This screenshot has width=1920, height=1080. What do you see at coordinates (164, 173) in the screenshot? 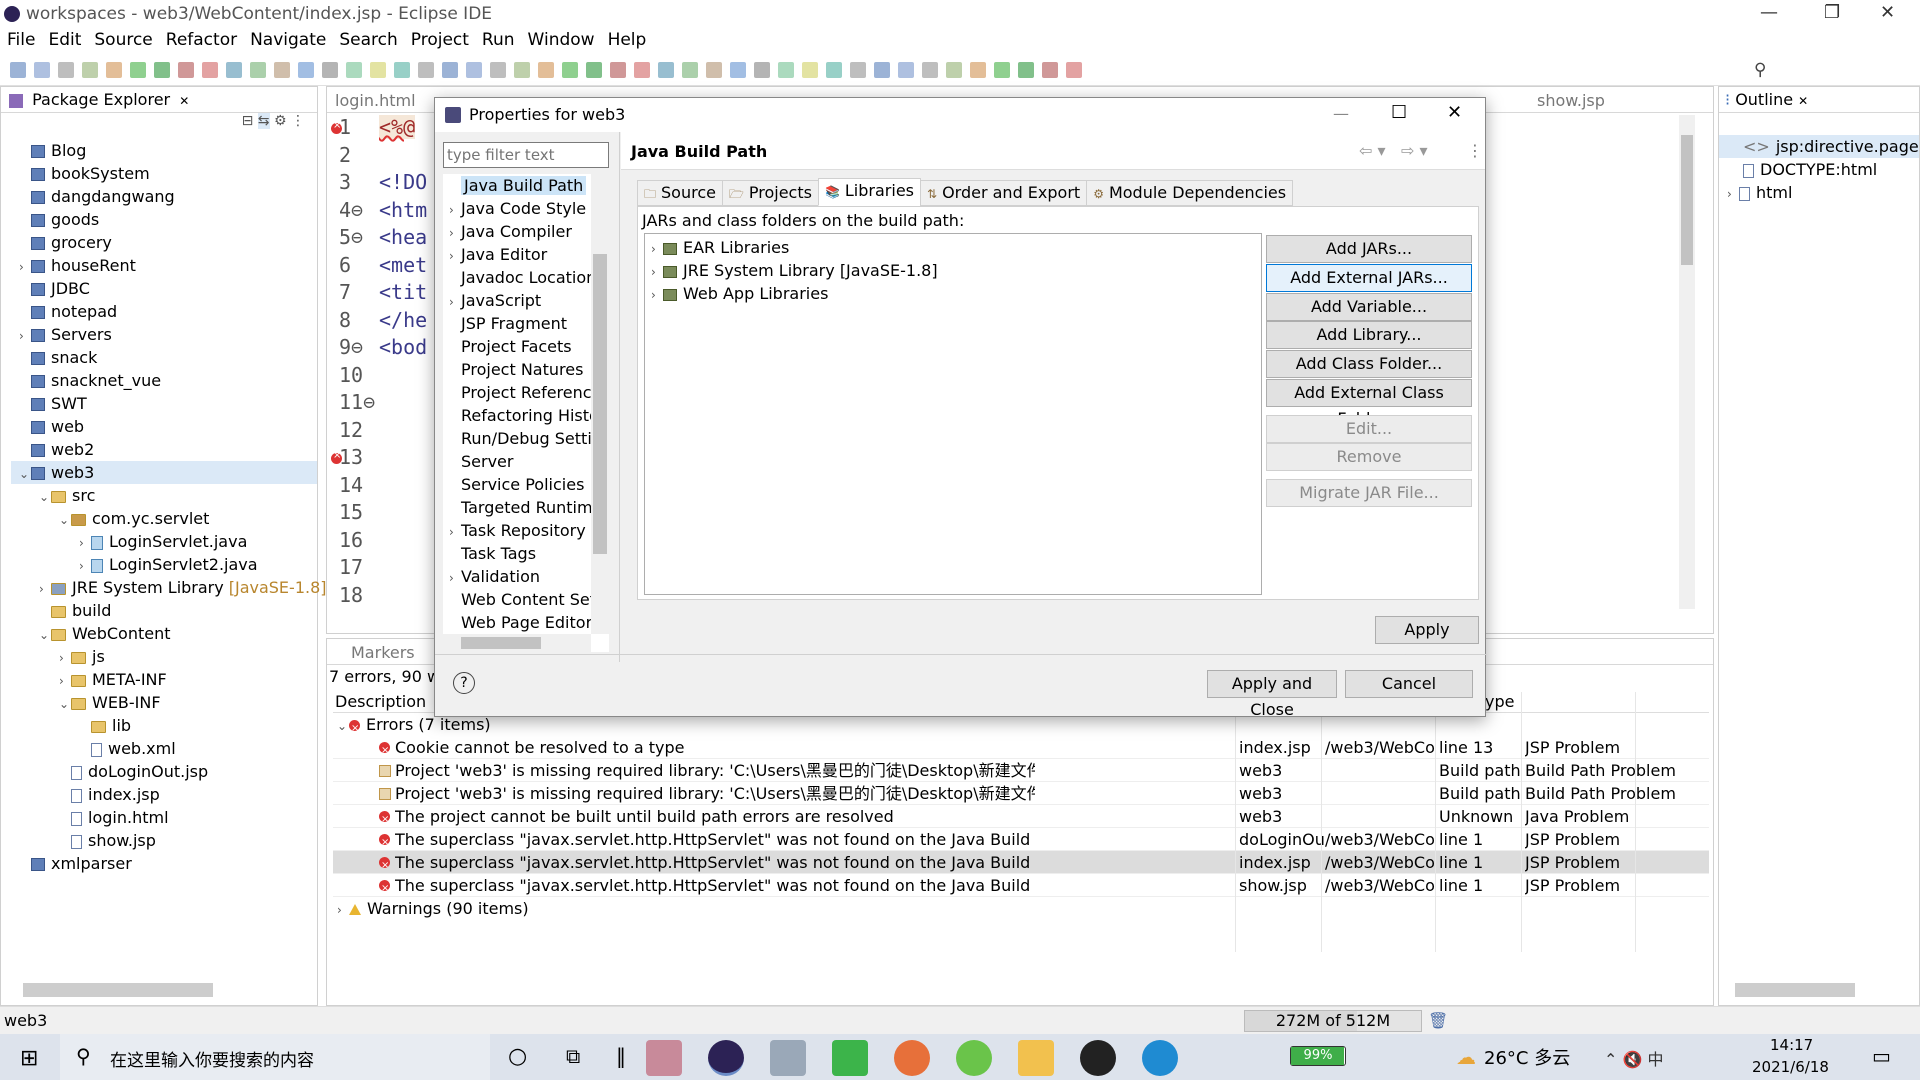
I see `tree-item: bookSystem` at bounding box center [164, 173].